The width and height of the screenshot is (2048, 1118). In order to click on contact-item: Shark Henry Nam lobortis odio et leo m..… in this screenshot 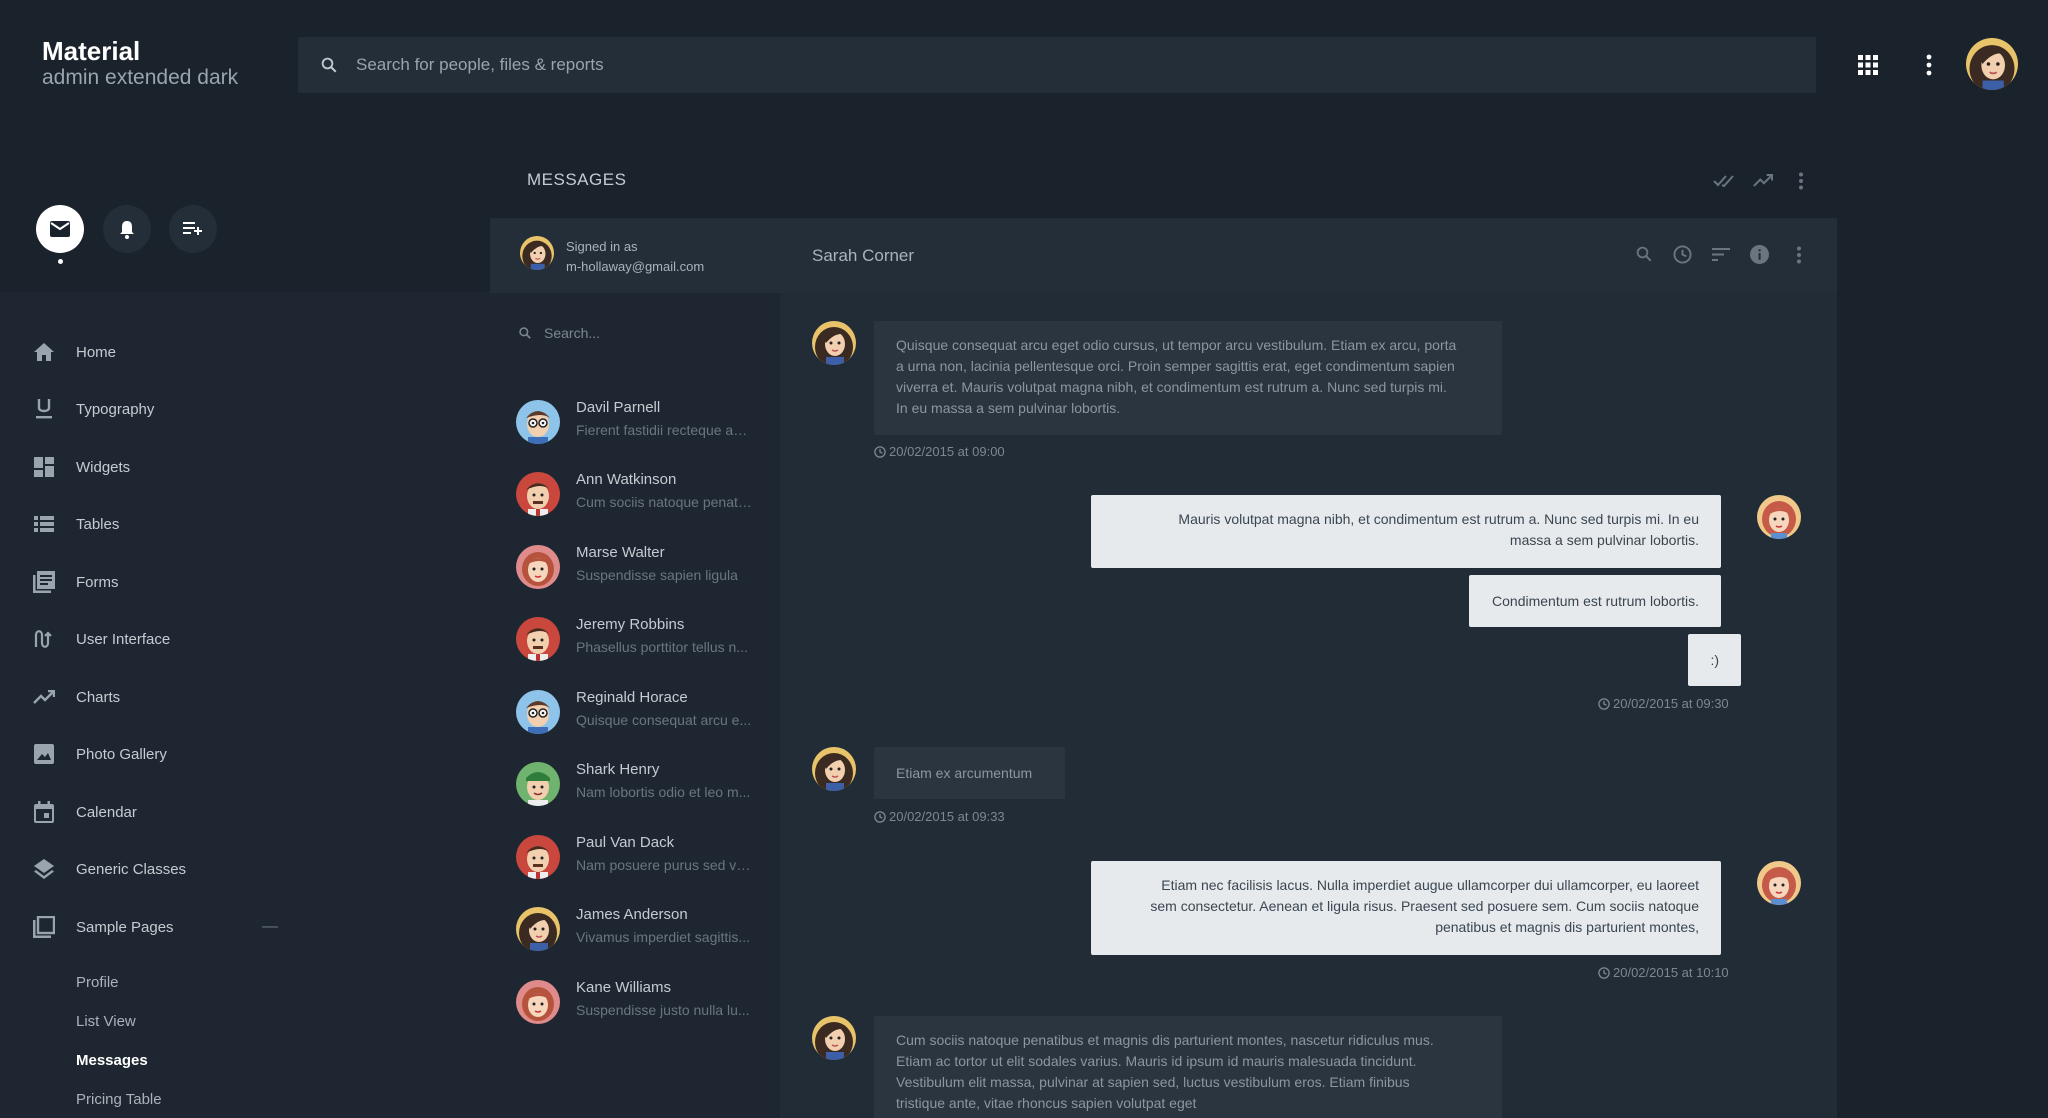, I will do `click(635, 786)`.